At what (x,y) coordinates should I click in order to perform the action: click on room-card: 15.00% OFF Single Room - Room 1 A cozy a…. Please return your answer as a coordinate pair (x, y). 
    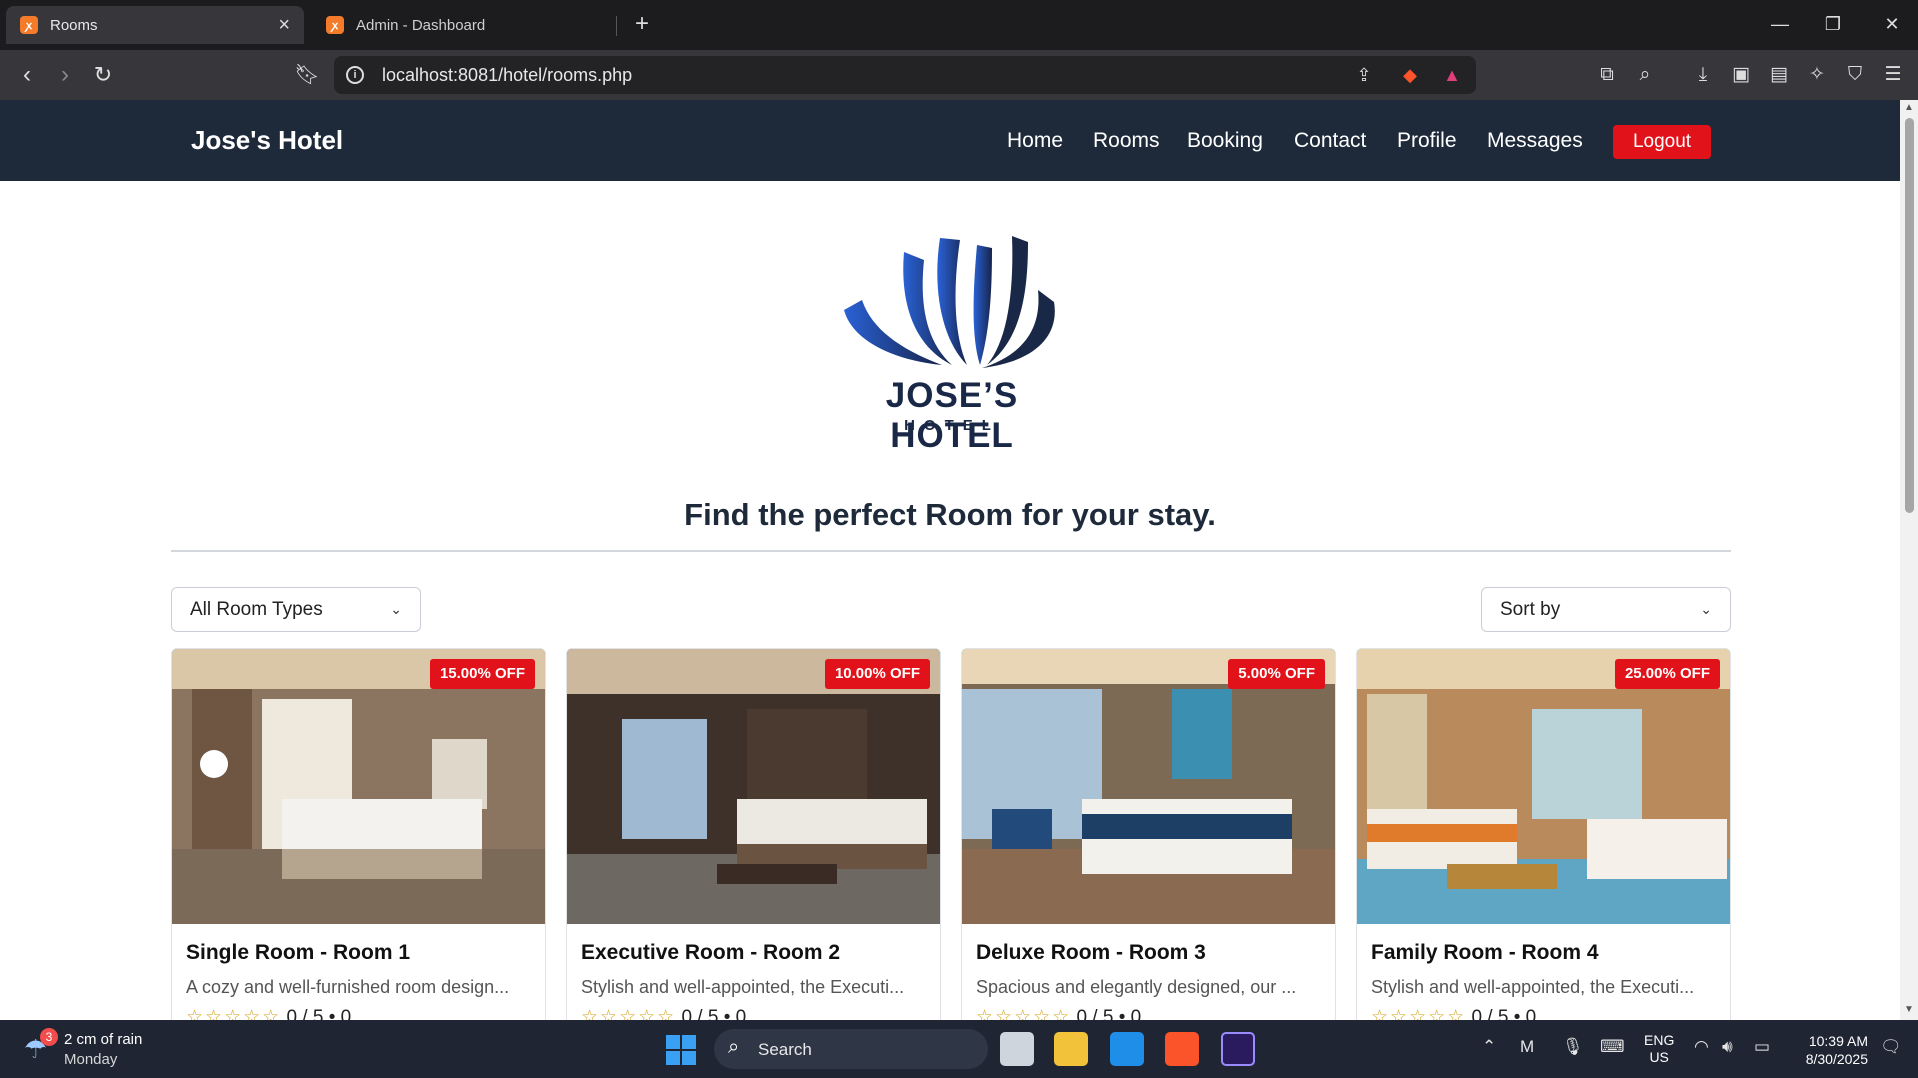
    Looking at the image, I should click on (358, 834).